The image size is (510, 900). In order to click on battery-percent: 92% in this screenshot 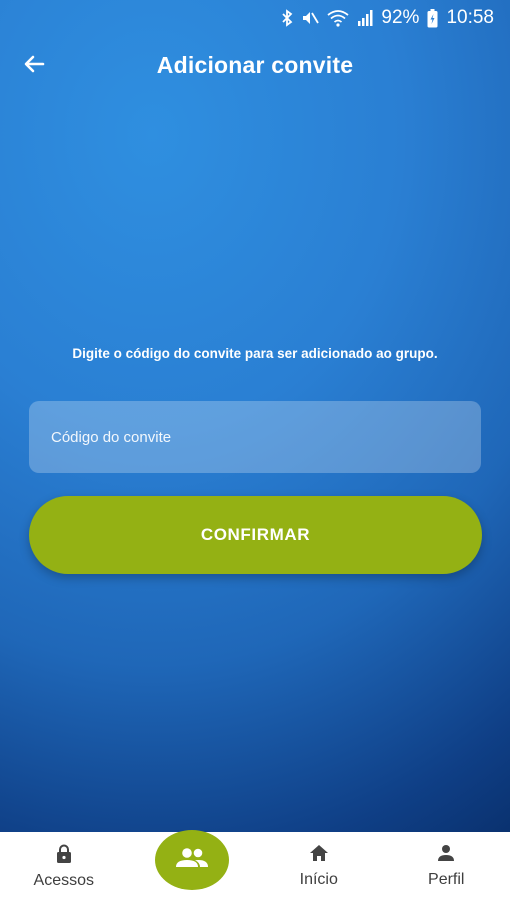, I will do `click(400, 17)`.